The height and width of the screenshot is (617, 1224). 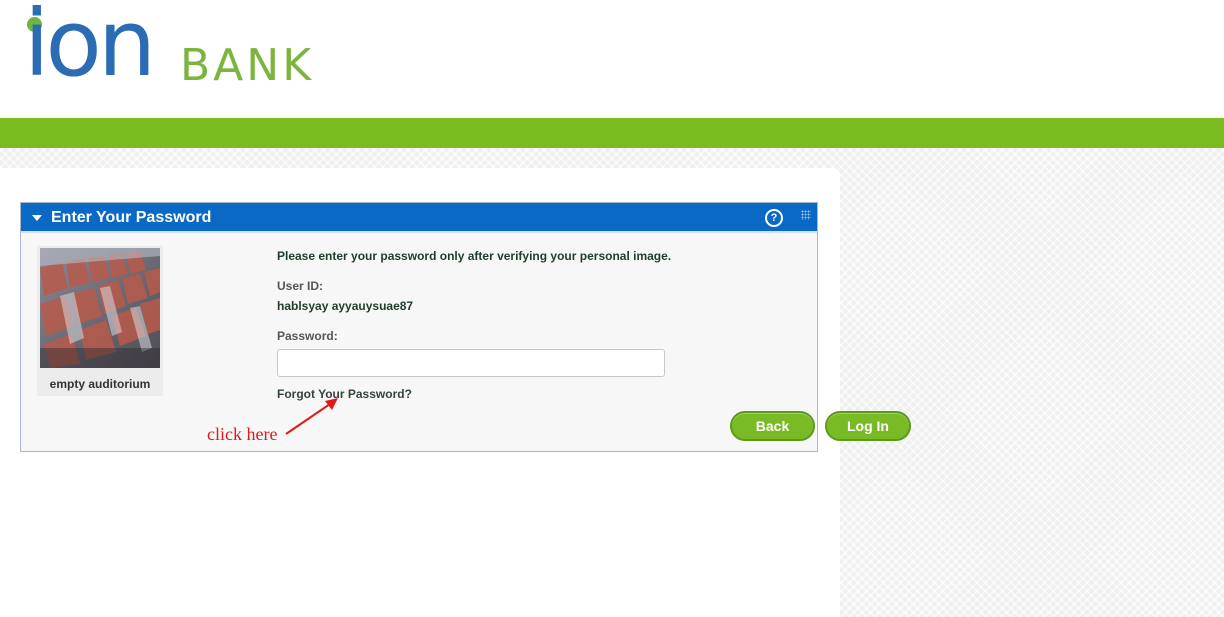 What do you see at coordinates (806, 215) in the screenshot?
I see `drag-grip-icon` at bounding box center [806, 215].